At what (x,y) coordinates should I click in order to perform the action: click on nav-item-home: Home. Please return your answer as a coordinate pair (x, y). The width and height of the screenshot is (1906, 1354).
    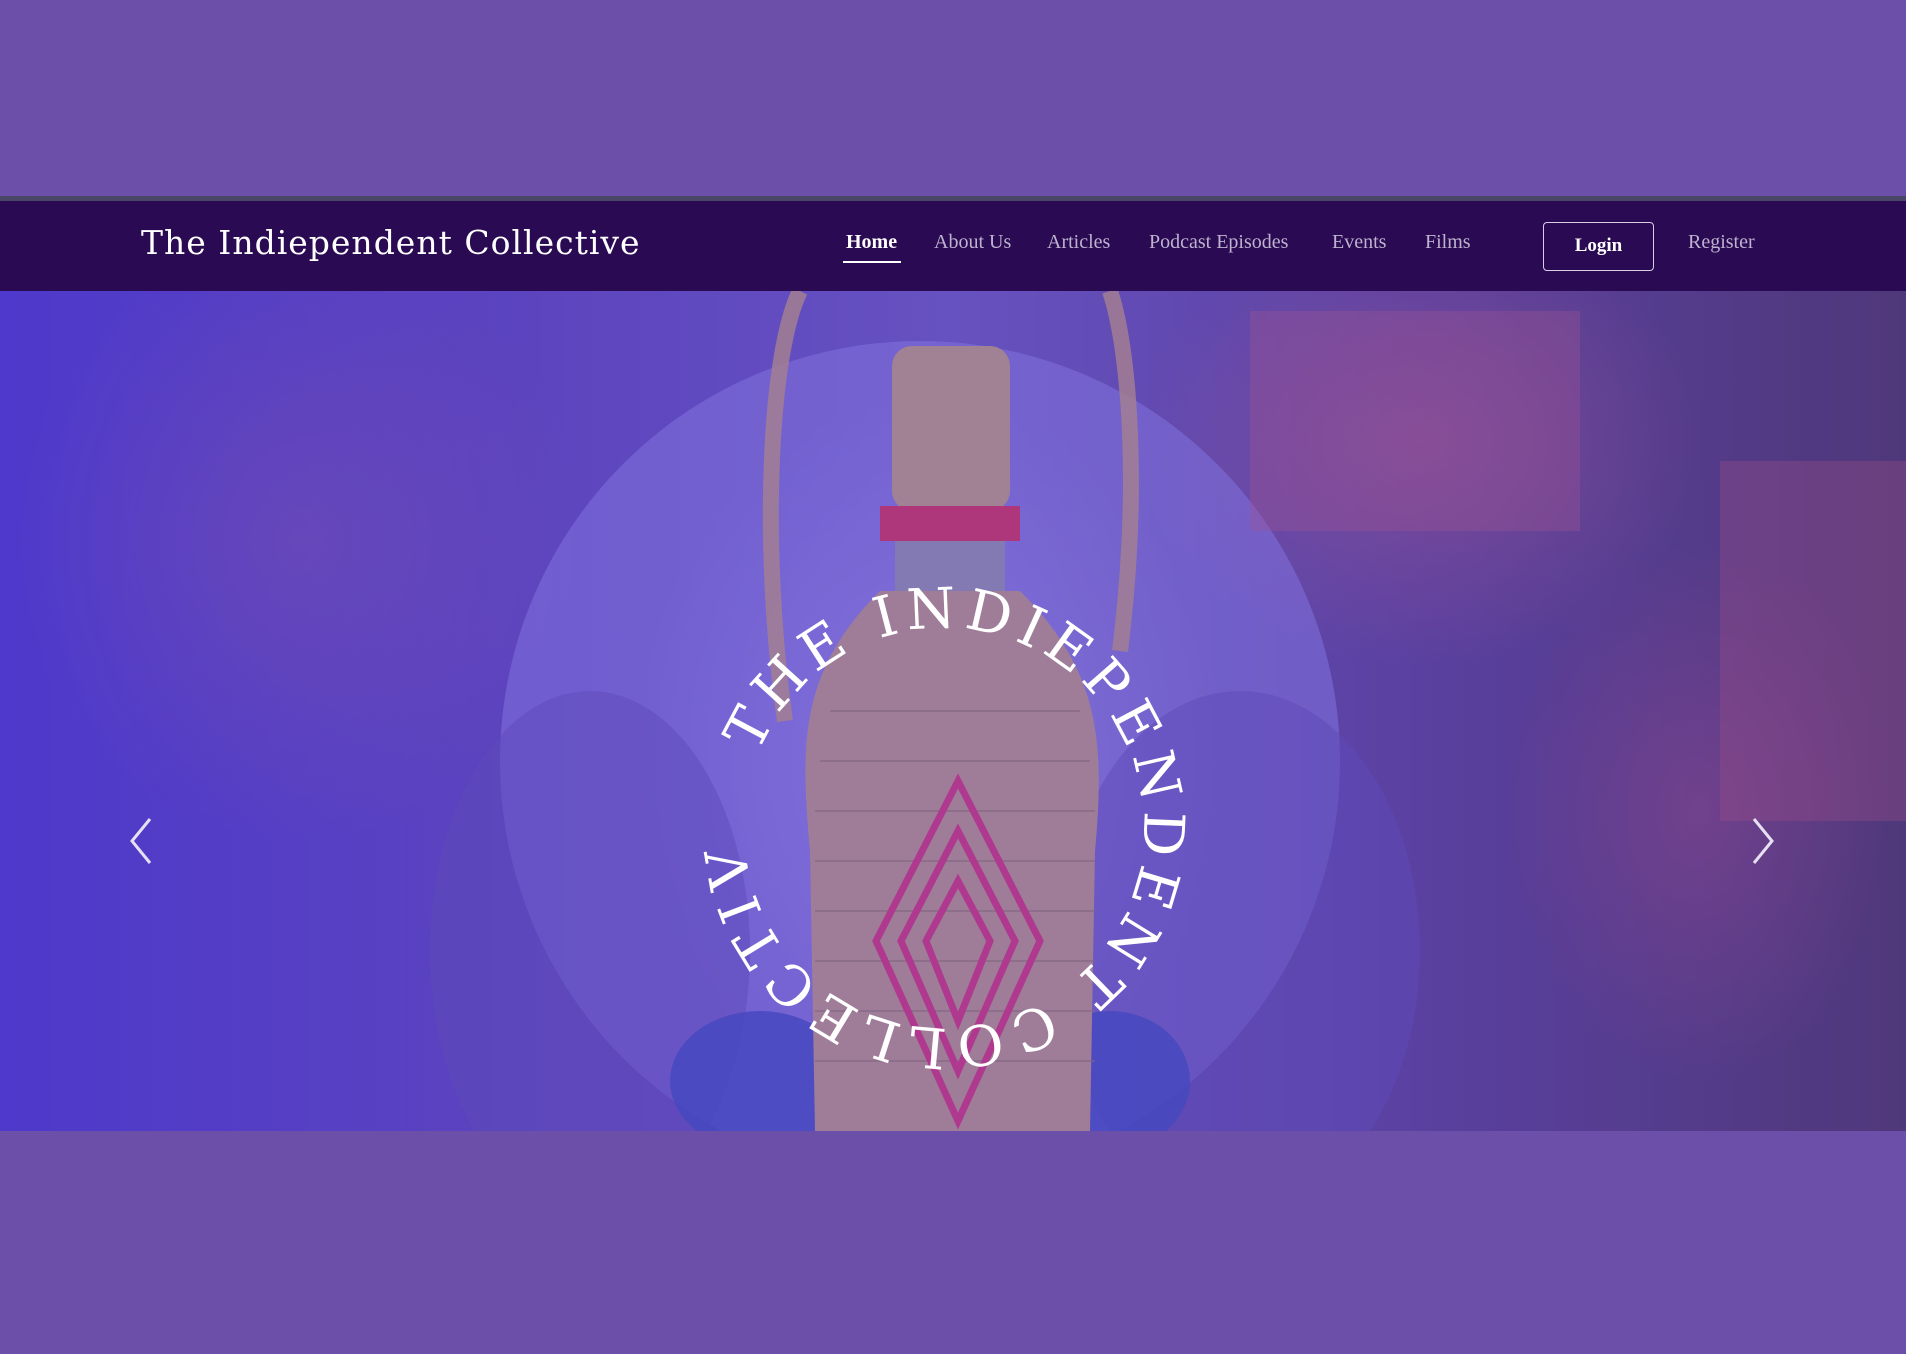
    Looking at the image, I should click on (871, 242).